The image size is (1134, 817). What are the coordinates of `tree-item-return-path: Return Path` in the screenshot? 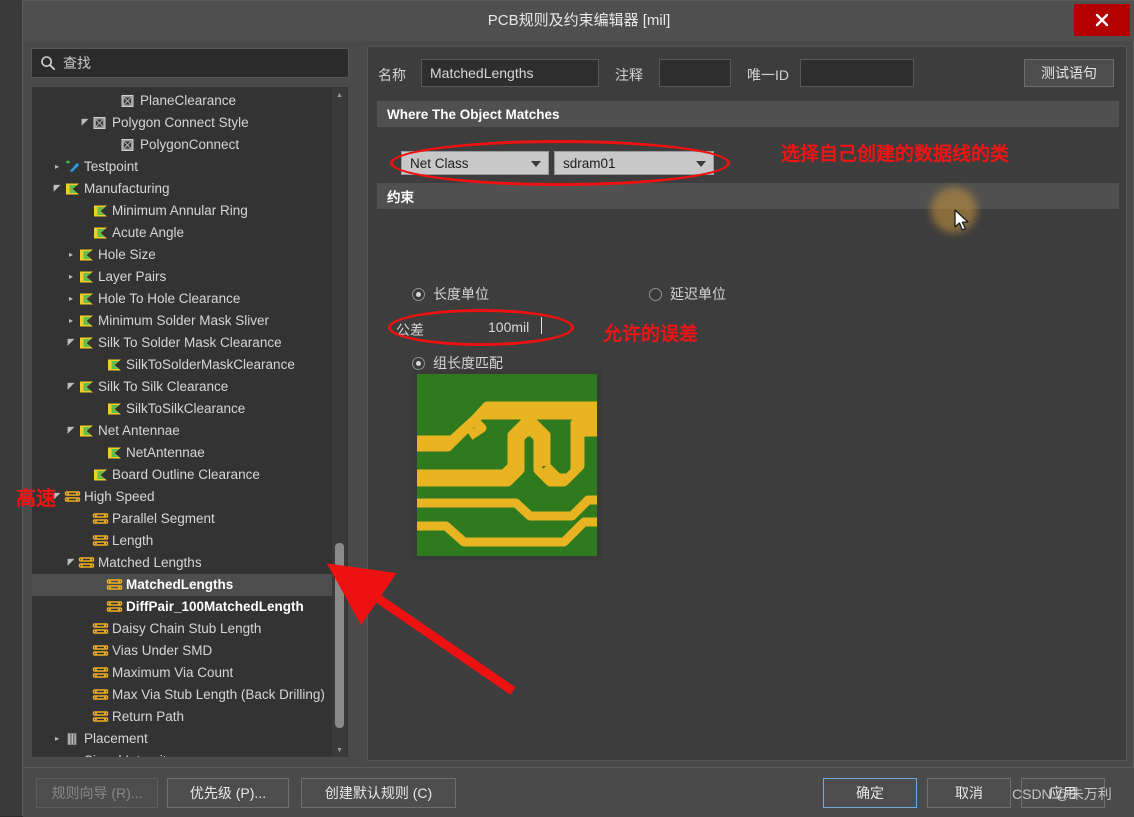 It's located at (182, 717).